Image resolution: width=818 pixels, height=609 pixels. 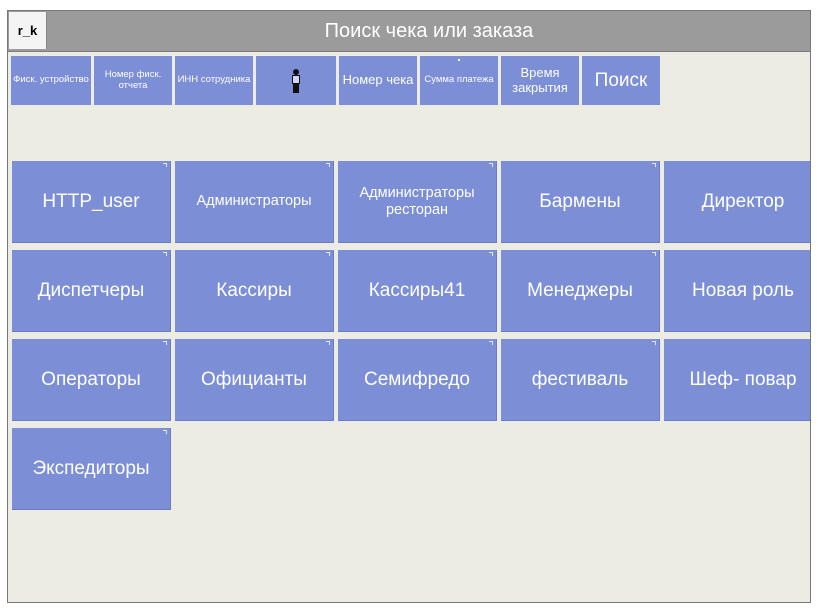 I want to click on role-tile: Бармены, so click(x=580, y=202).